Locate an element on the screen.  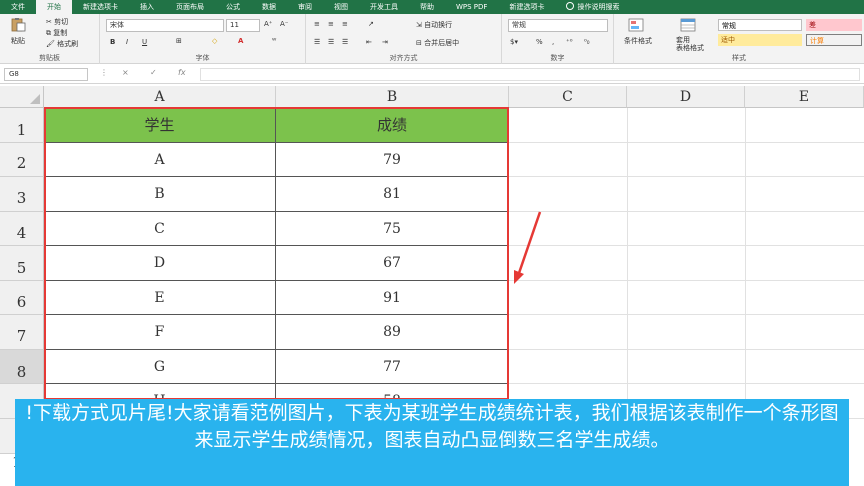
column-header-a: A is located at coordinates (160, 97).